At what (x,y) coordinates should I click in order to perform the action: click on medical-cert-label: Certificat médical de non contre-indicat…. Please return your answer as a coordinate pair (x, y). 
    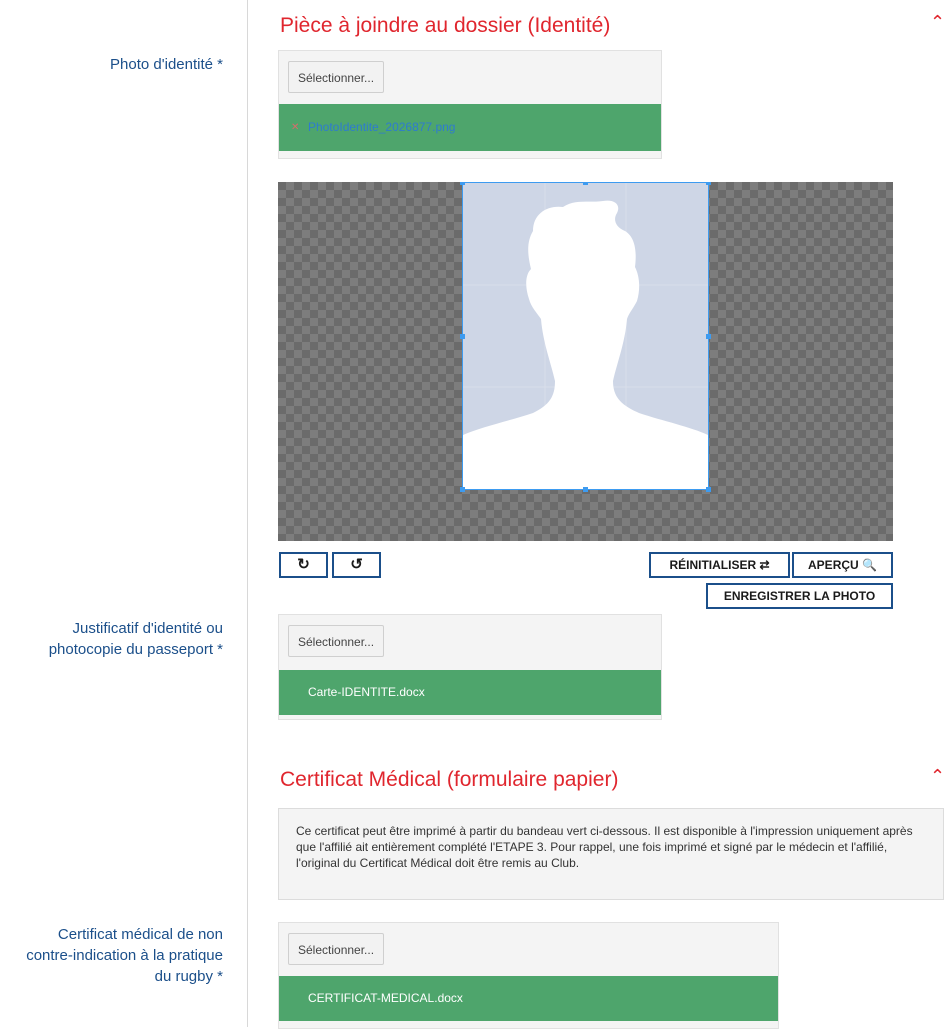
    Looking at the image, I should click on (111, 955).